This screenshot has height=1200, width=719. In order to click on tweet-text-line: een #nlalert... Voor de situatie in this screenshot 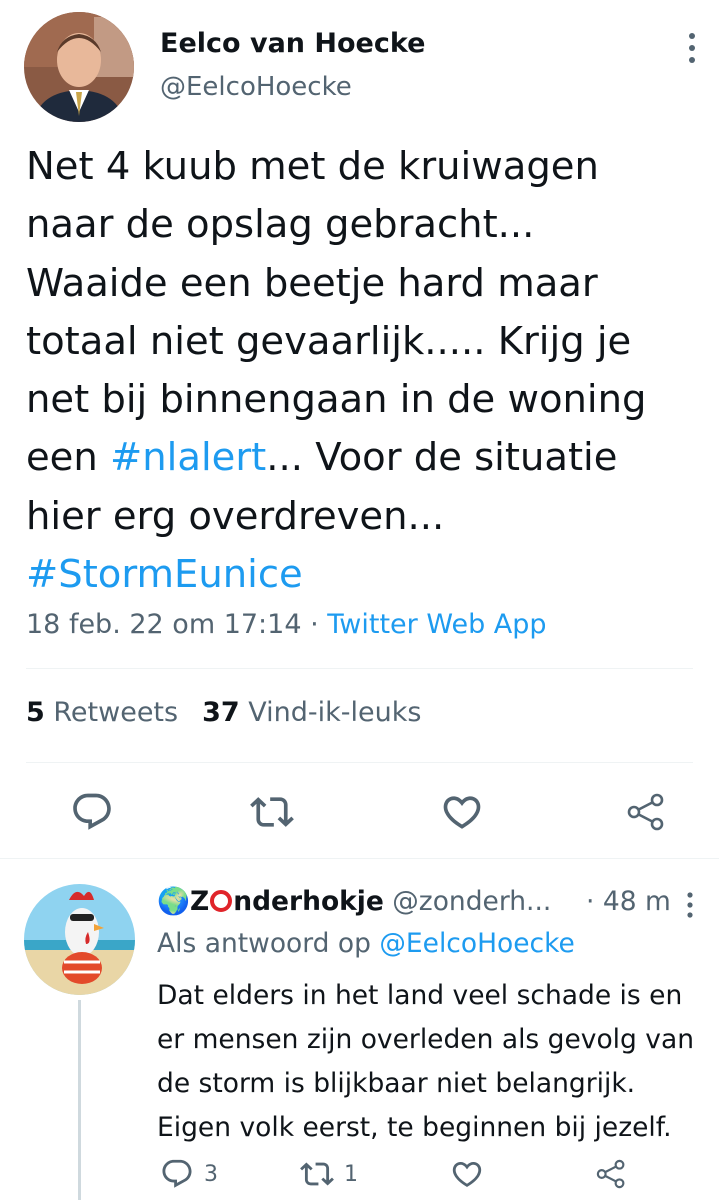, I will do `click(366, 458)`.